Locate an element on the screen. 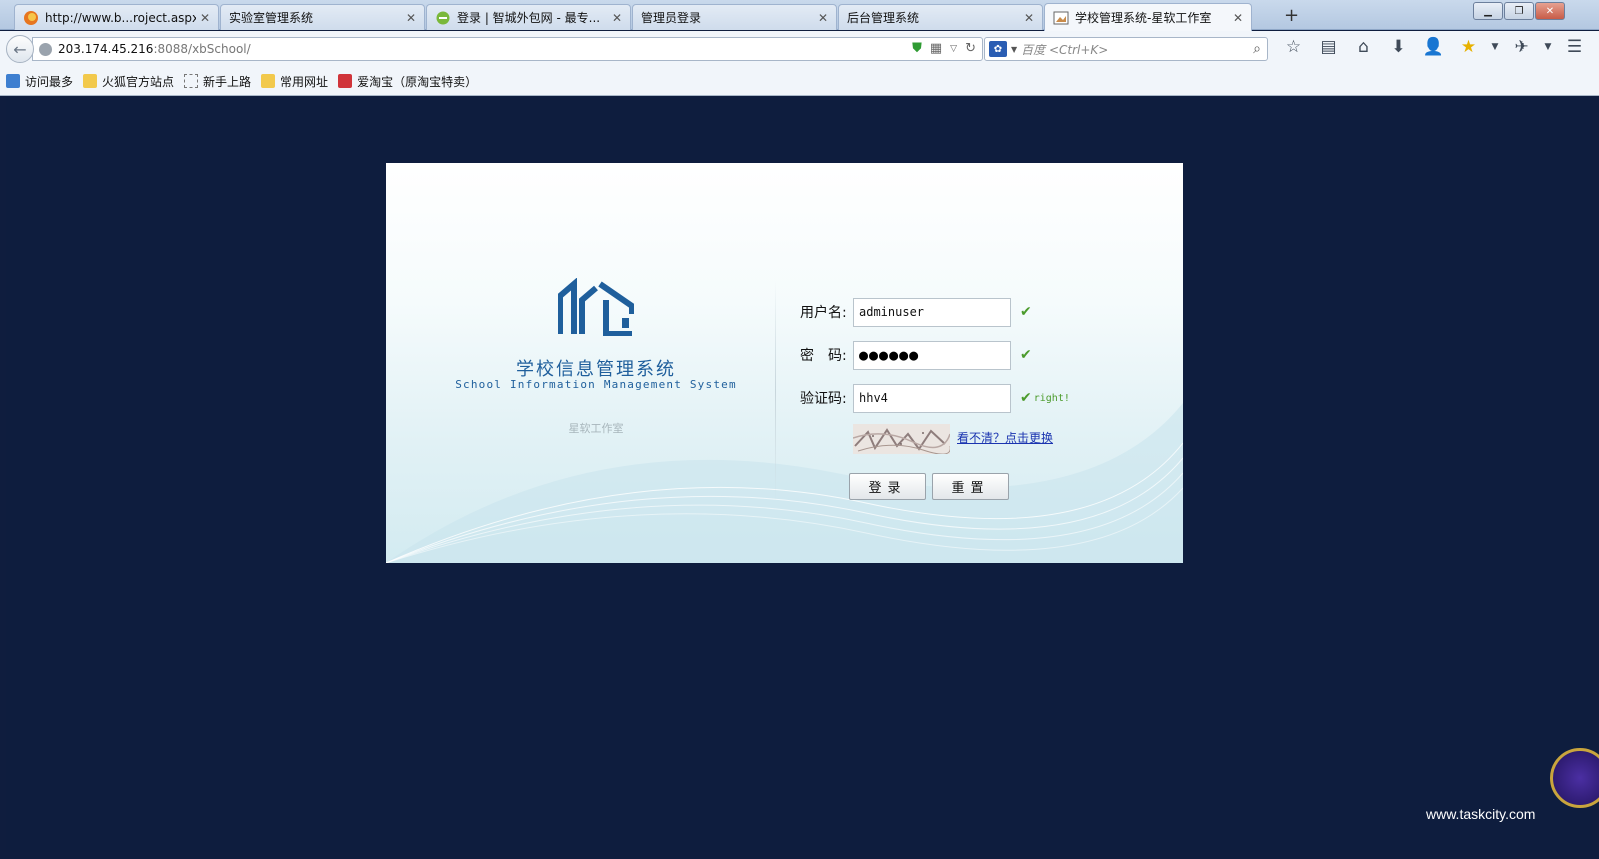 The height and width of the screenshot is (859, 1599). firefox-icon is located at coordinates (31, 18).